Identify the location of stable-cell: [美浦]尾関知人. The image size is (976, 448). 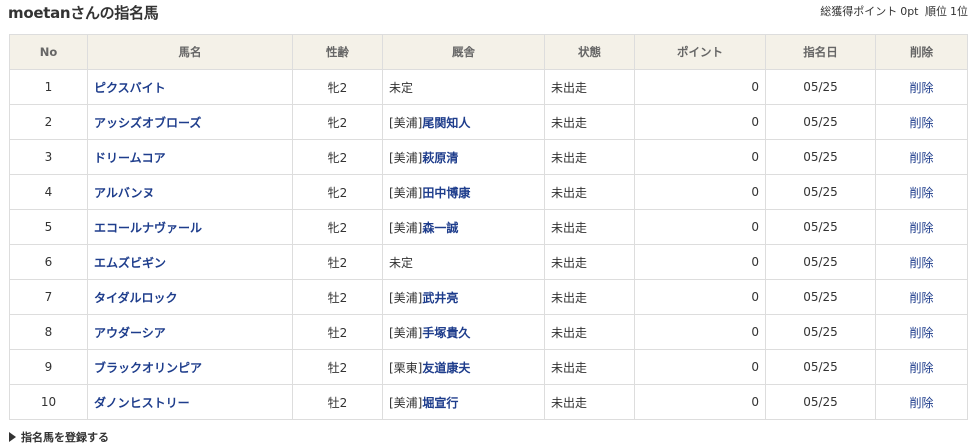
(463, 122).